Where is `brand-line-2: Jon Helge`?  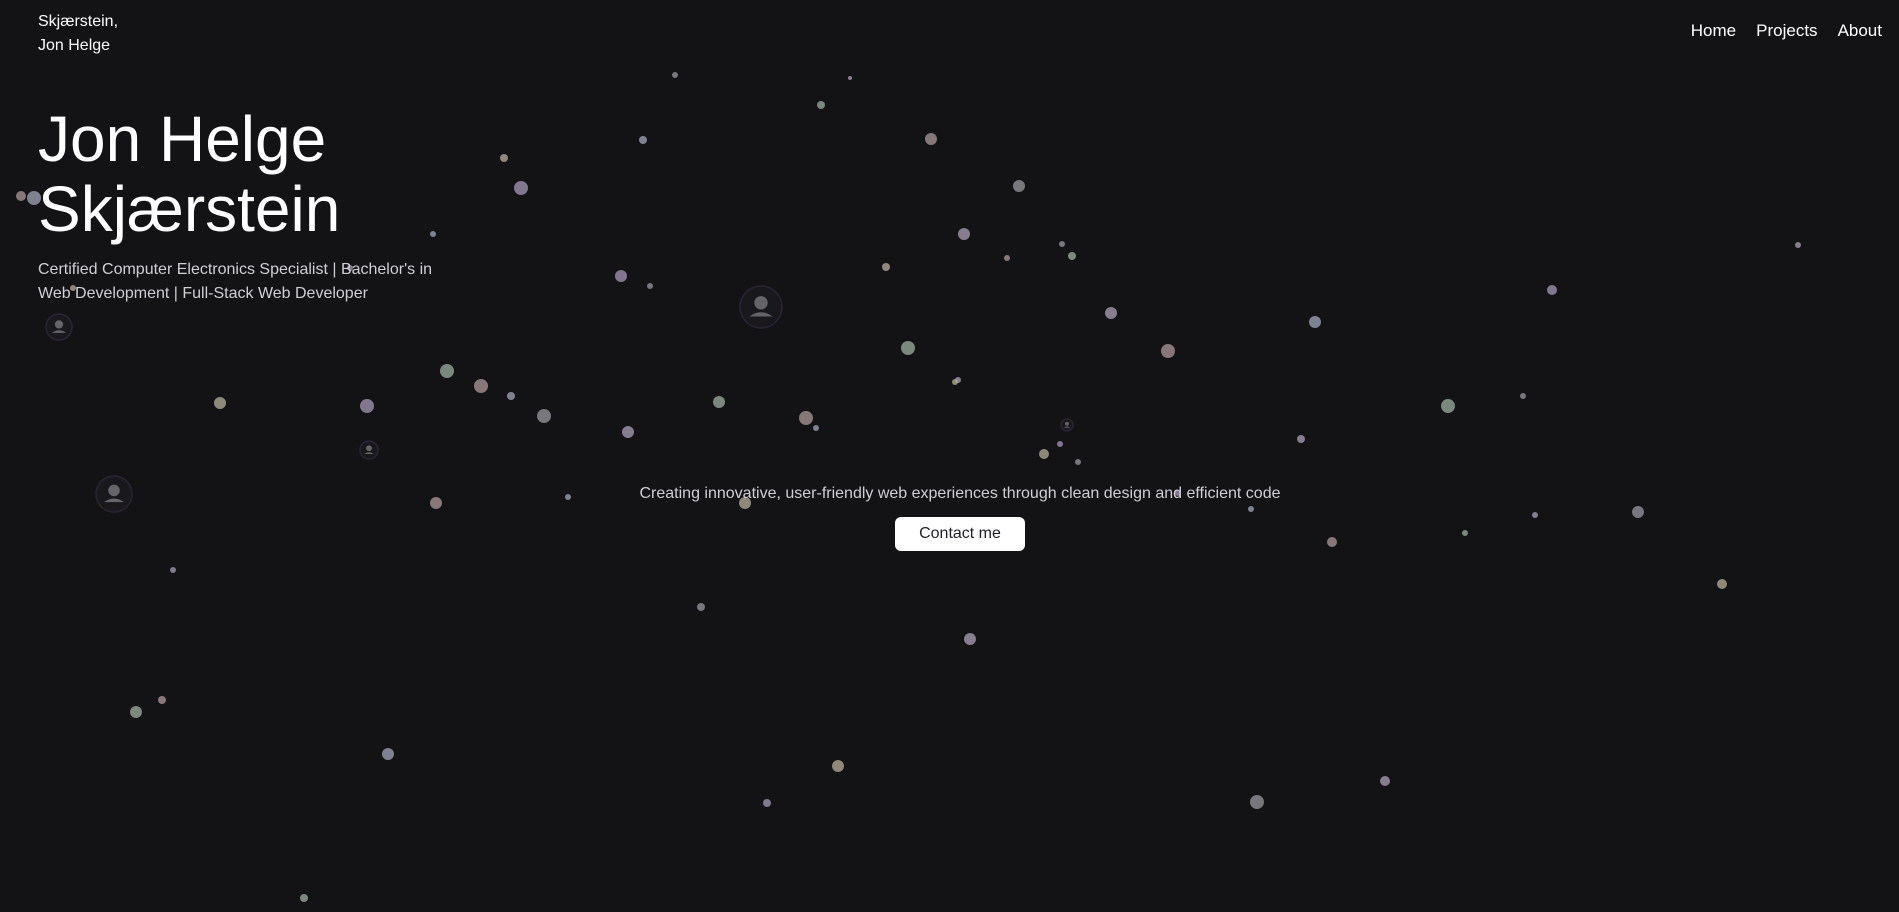 brand-line-2: Jon Helge is located at coordinates (74, 45).